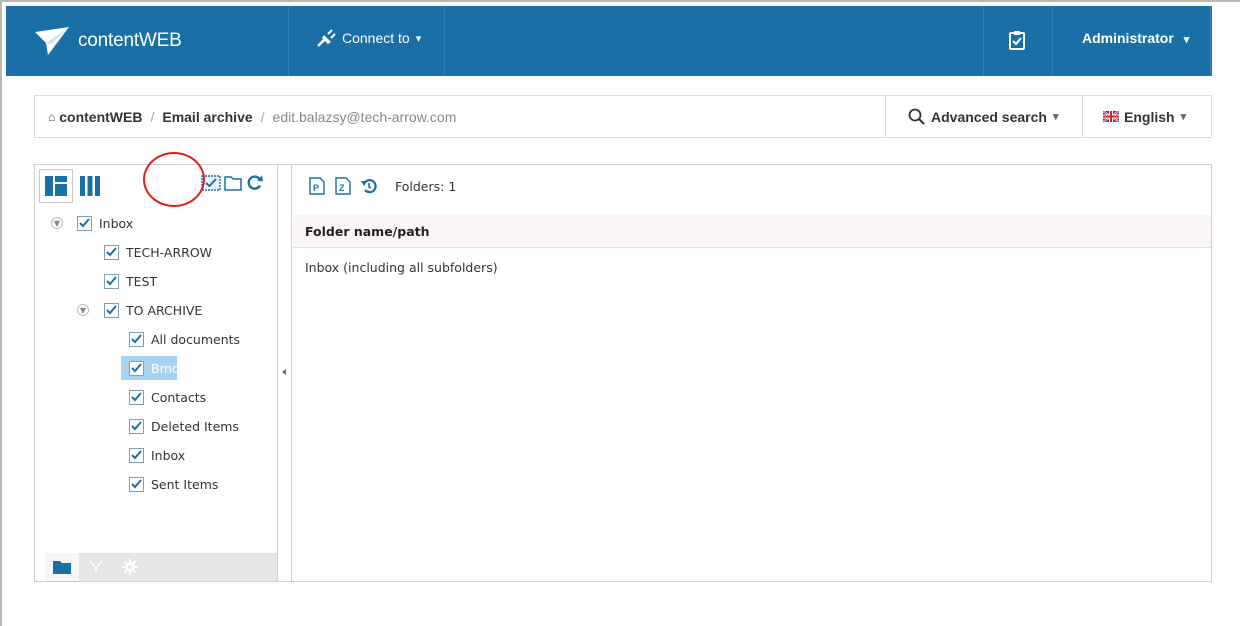 This screenshot has width=1240, height=626. I want to click on brand-logo: contentWEB, so click(108, 41).